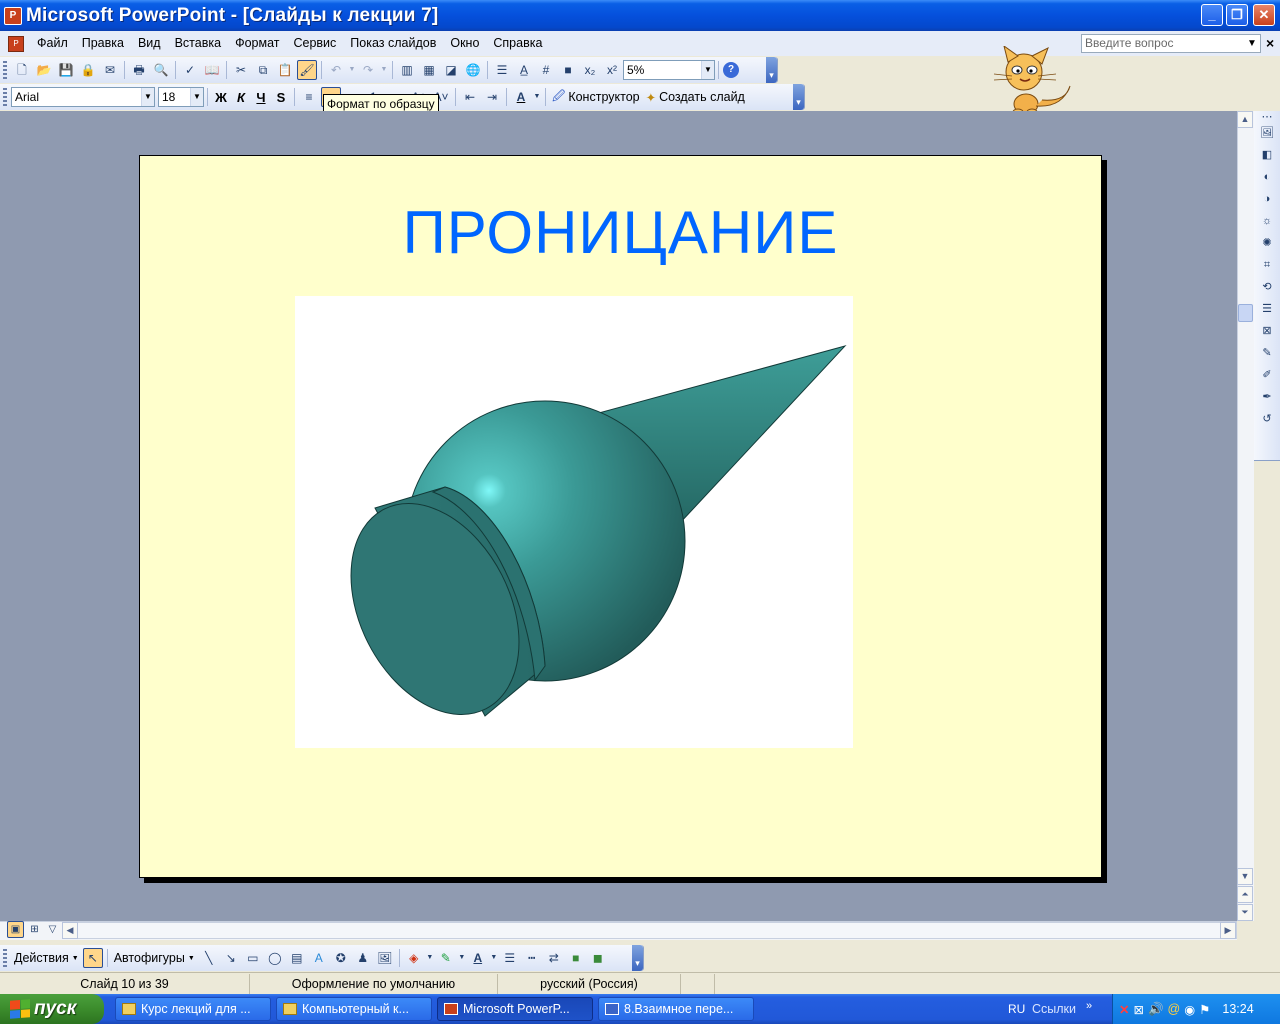  What do you see at coordinates (1237, 15) in the screenshot?
I see `restore-button: ❐` at bounding box center [1237, 15].